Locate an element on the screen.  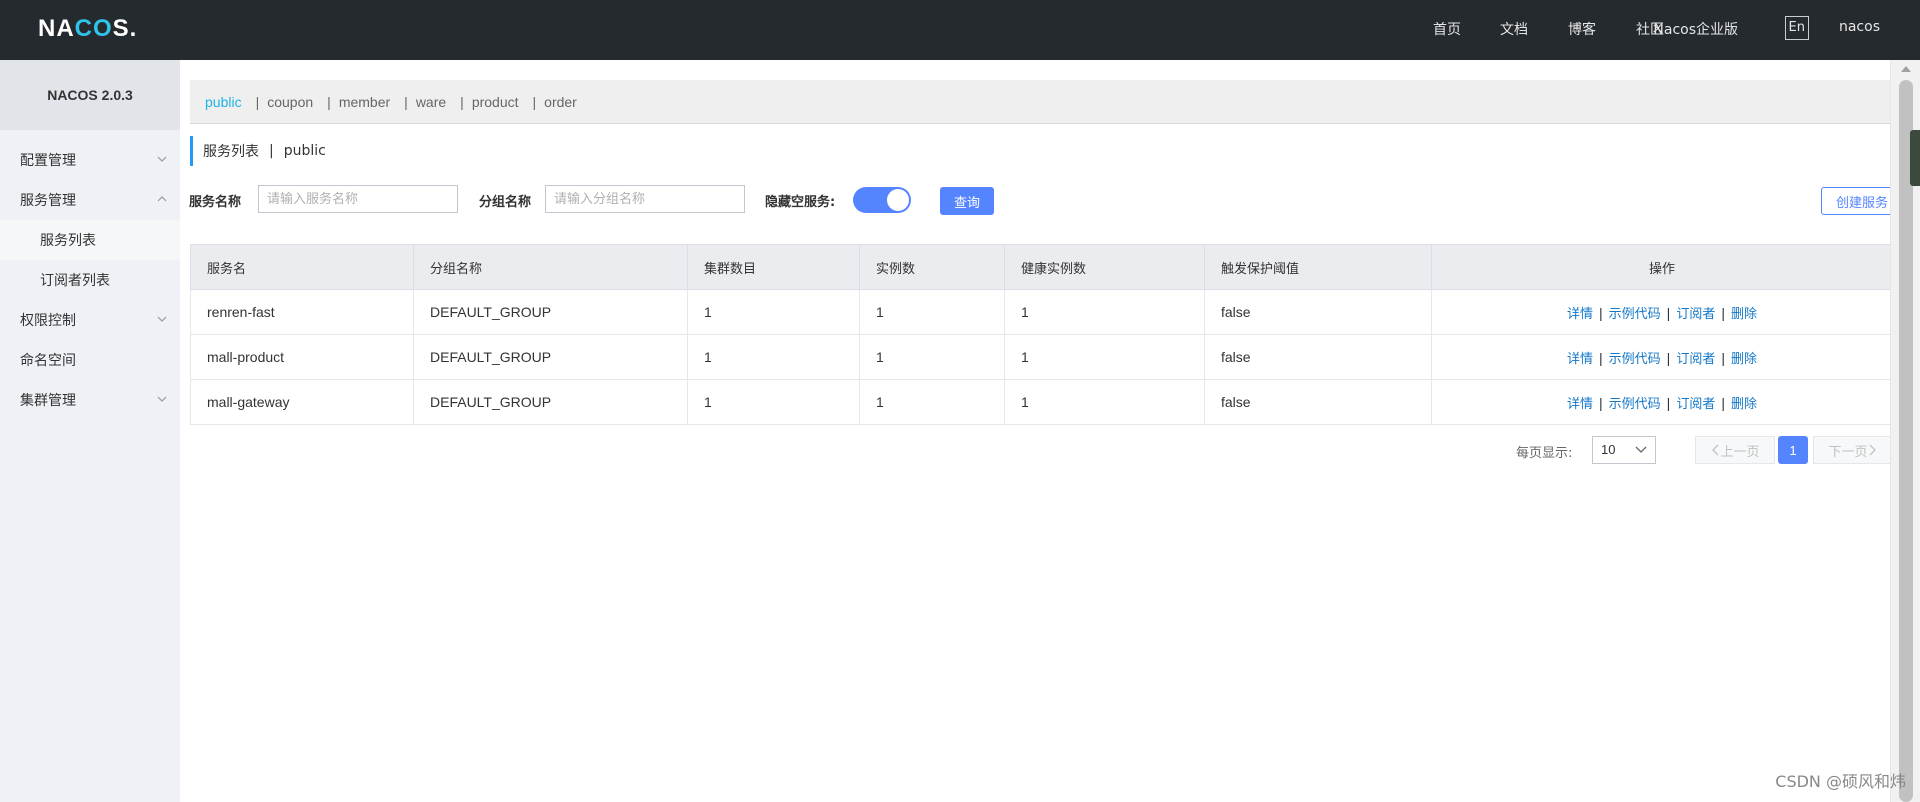
chevron-up-icon is located at coordinates (162, 199).